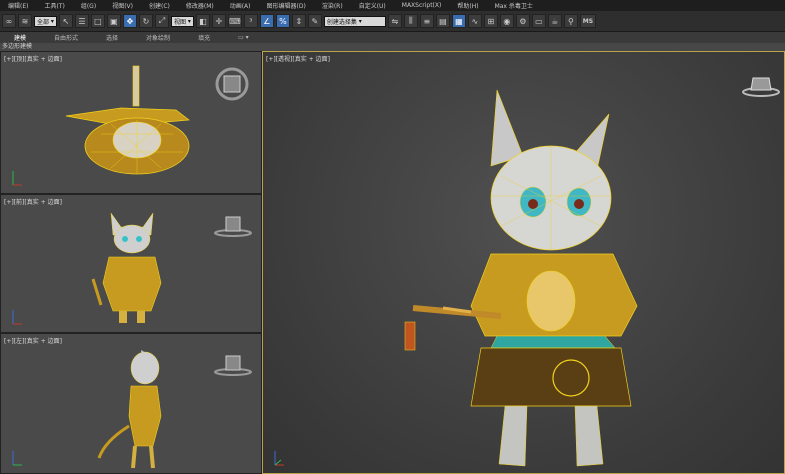  Describe the element at coordinates (522, 21) in the screenshot. I see `render-setup-icon: ⚙` at that location.